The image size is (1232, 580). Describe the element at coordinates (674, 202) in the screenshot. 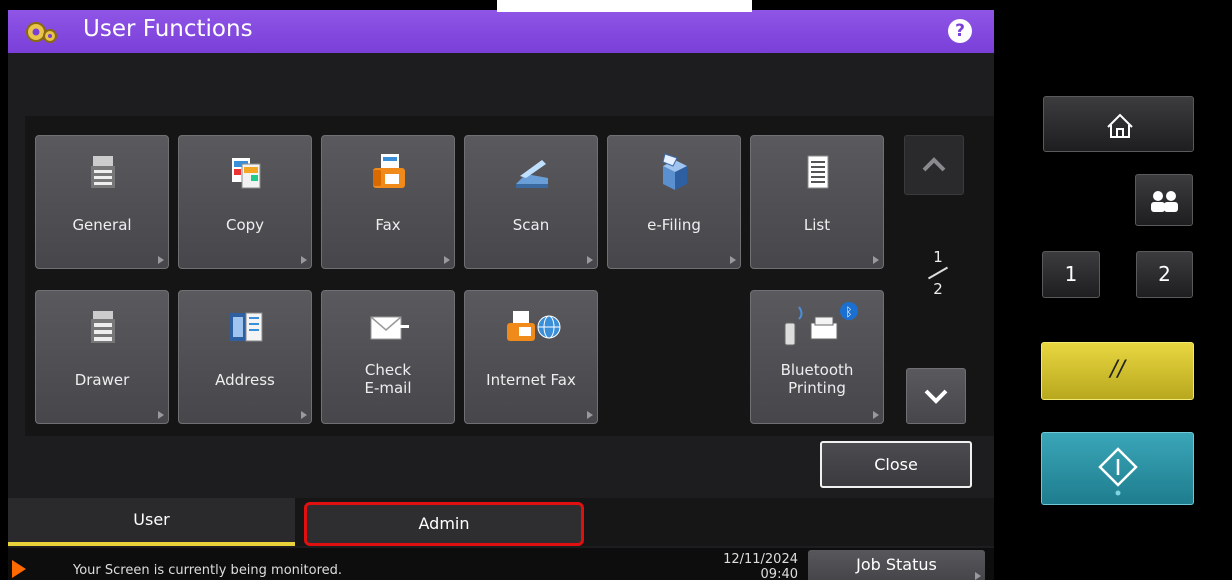

I see `tile-efiling: e-Filing` at that location.